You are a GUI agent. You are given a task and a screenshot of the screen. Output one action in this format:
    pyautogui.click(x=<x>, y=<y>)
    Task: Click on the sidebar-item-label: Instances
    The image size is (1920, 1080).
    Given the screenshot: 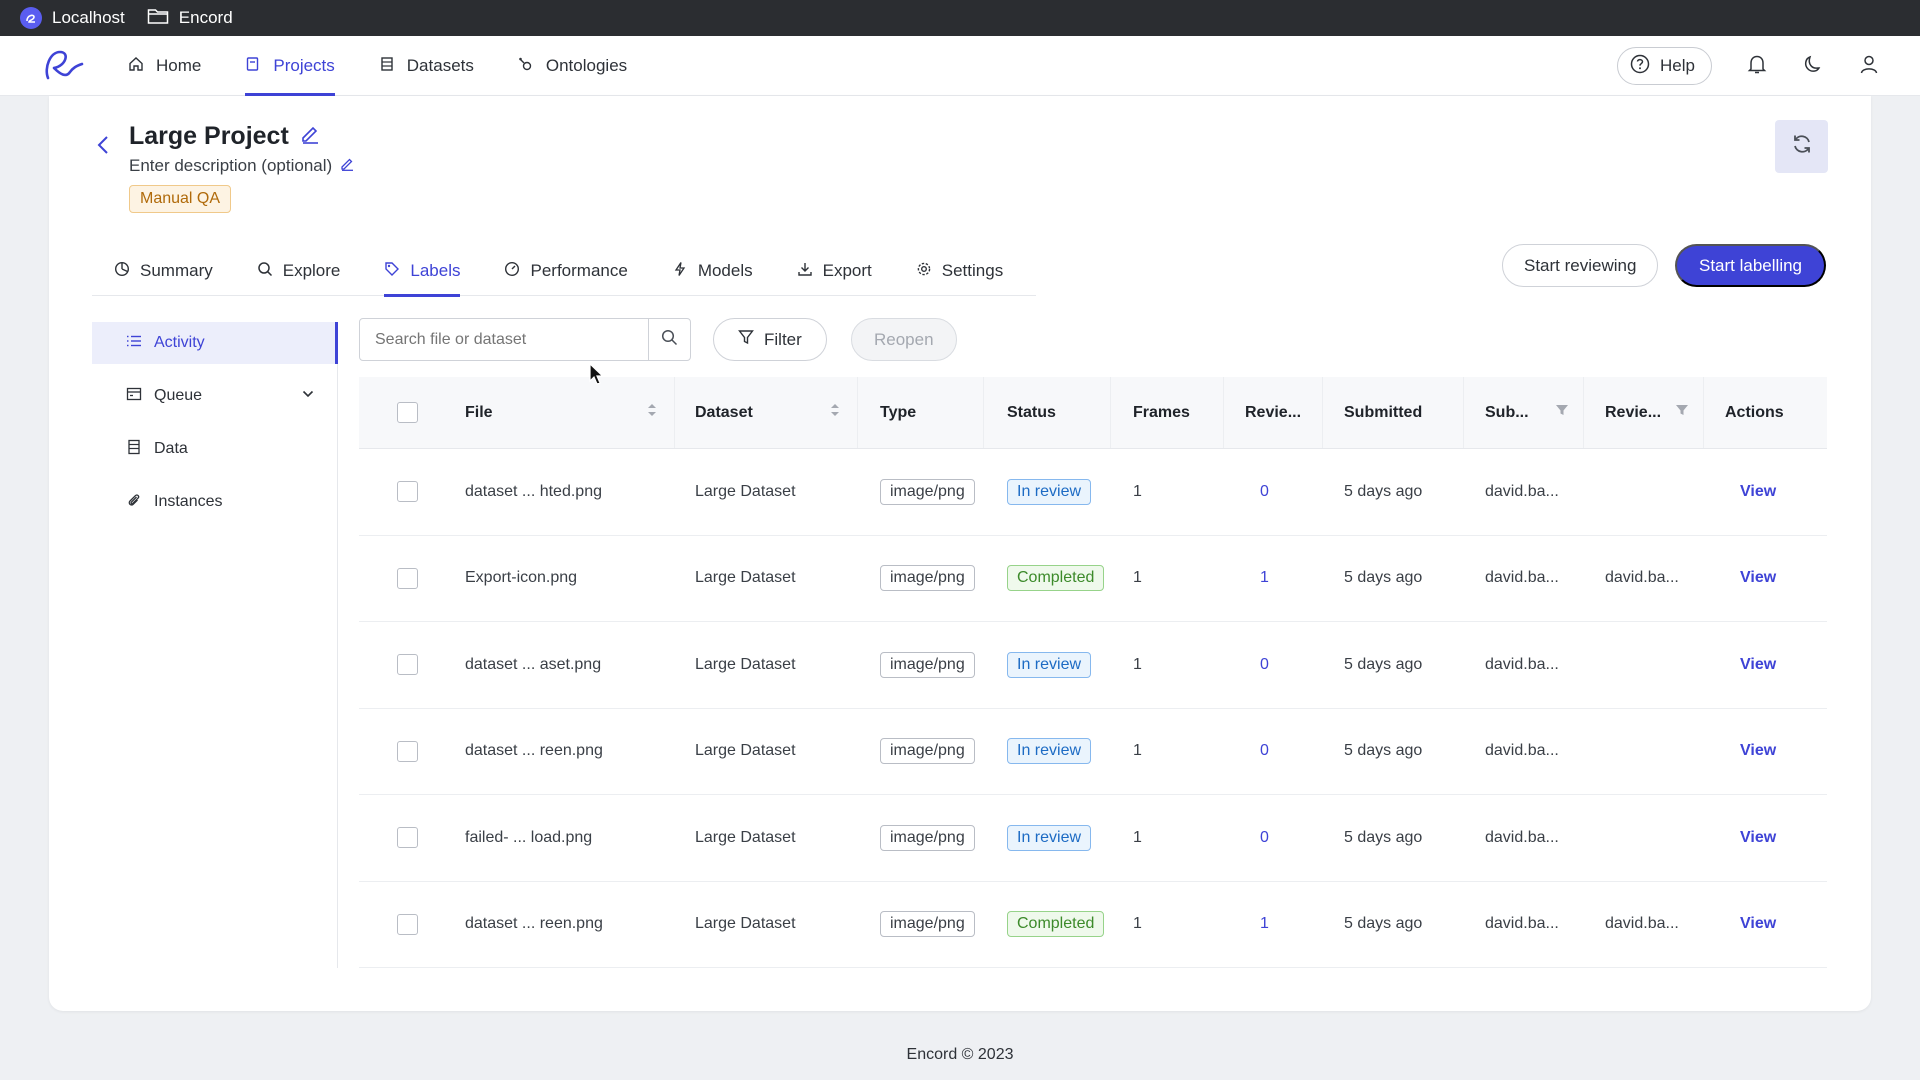 What is the action you would take?
    pyautogui.click(x=188, y=501)
    